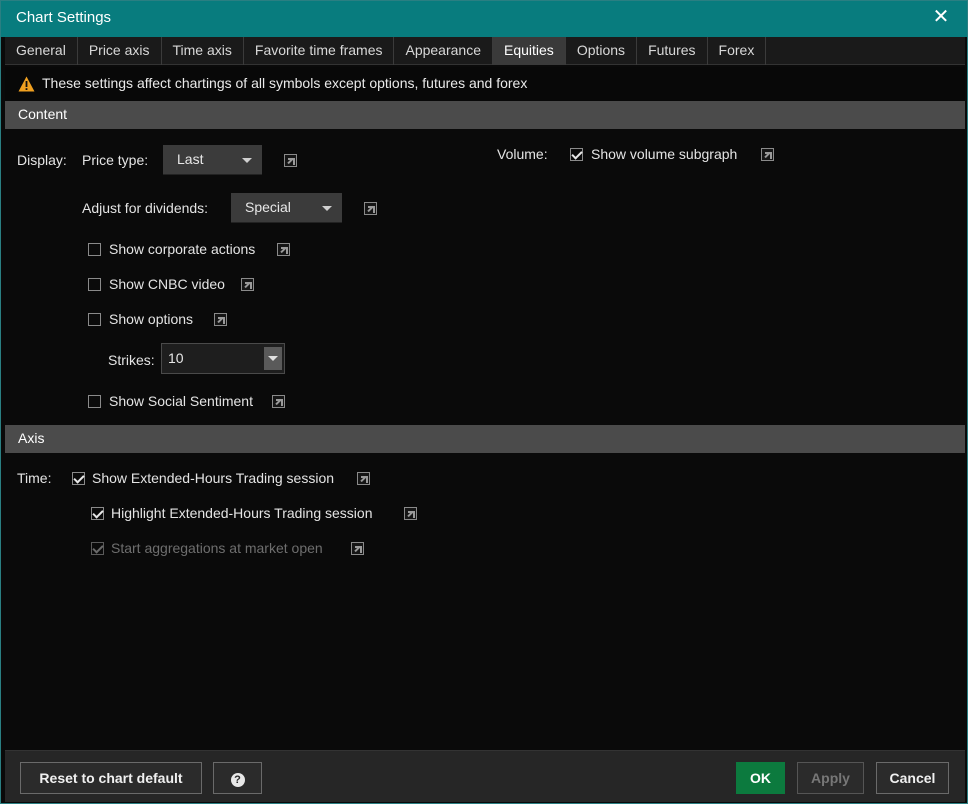  Describe the element at coordinates (94, 401) in the screenshot. I see `show-social-sentiment-checkbox` at that location.